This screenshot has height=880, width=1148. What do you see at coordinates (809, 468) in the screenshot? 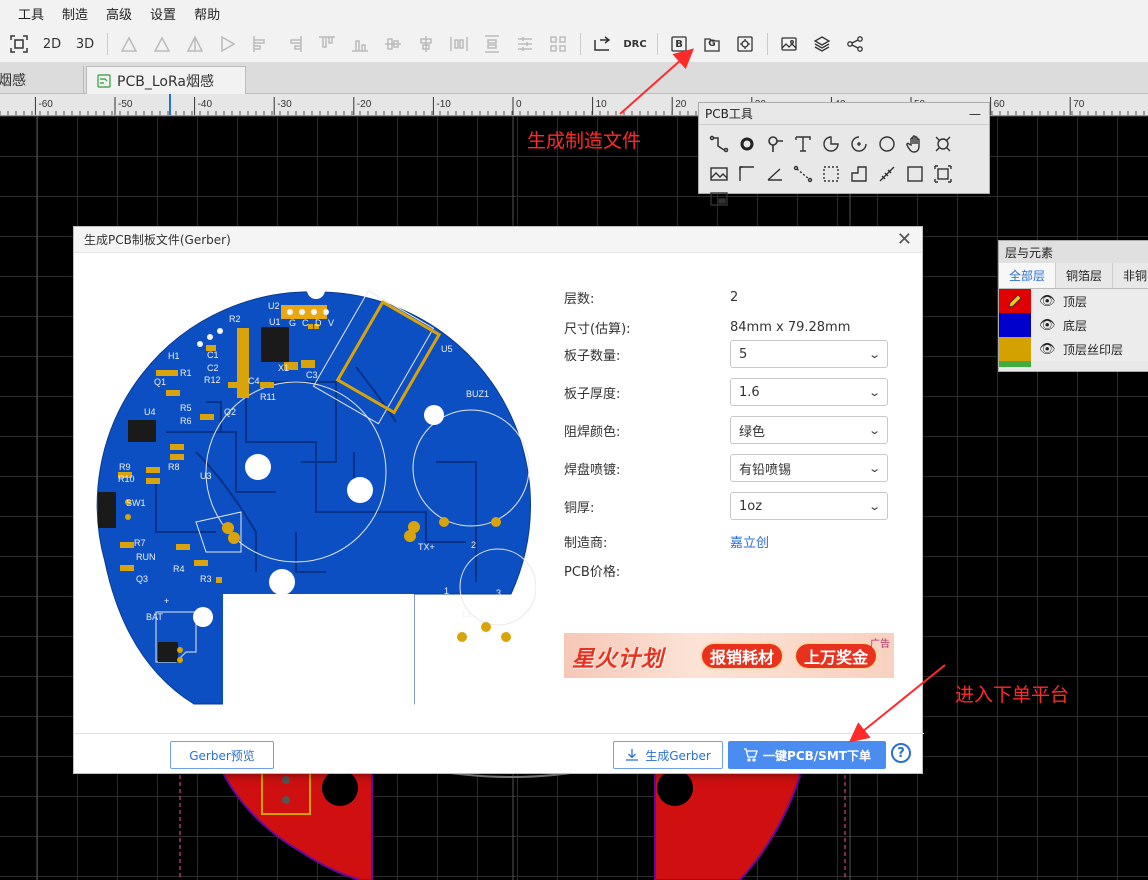
I see `surface-finish-select: 有铅喷锡 ⌄` at bounding box center [809, 468].